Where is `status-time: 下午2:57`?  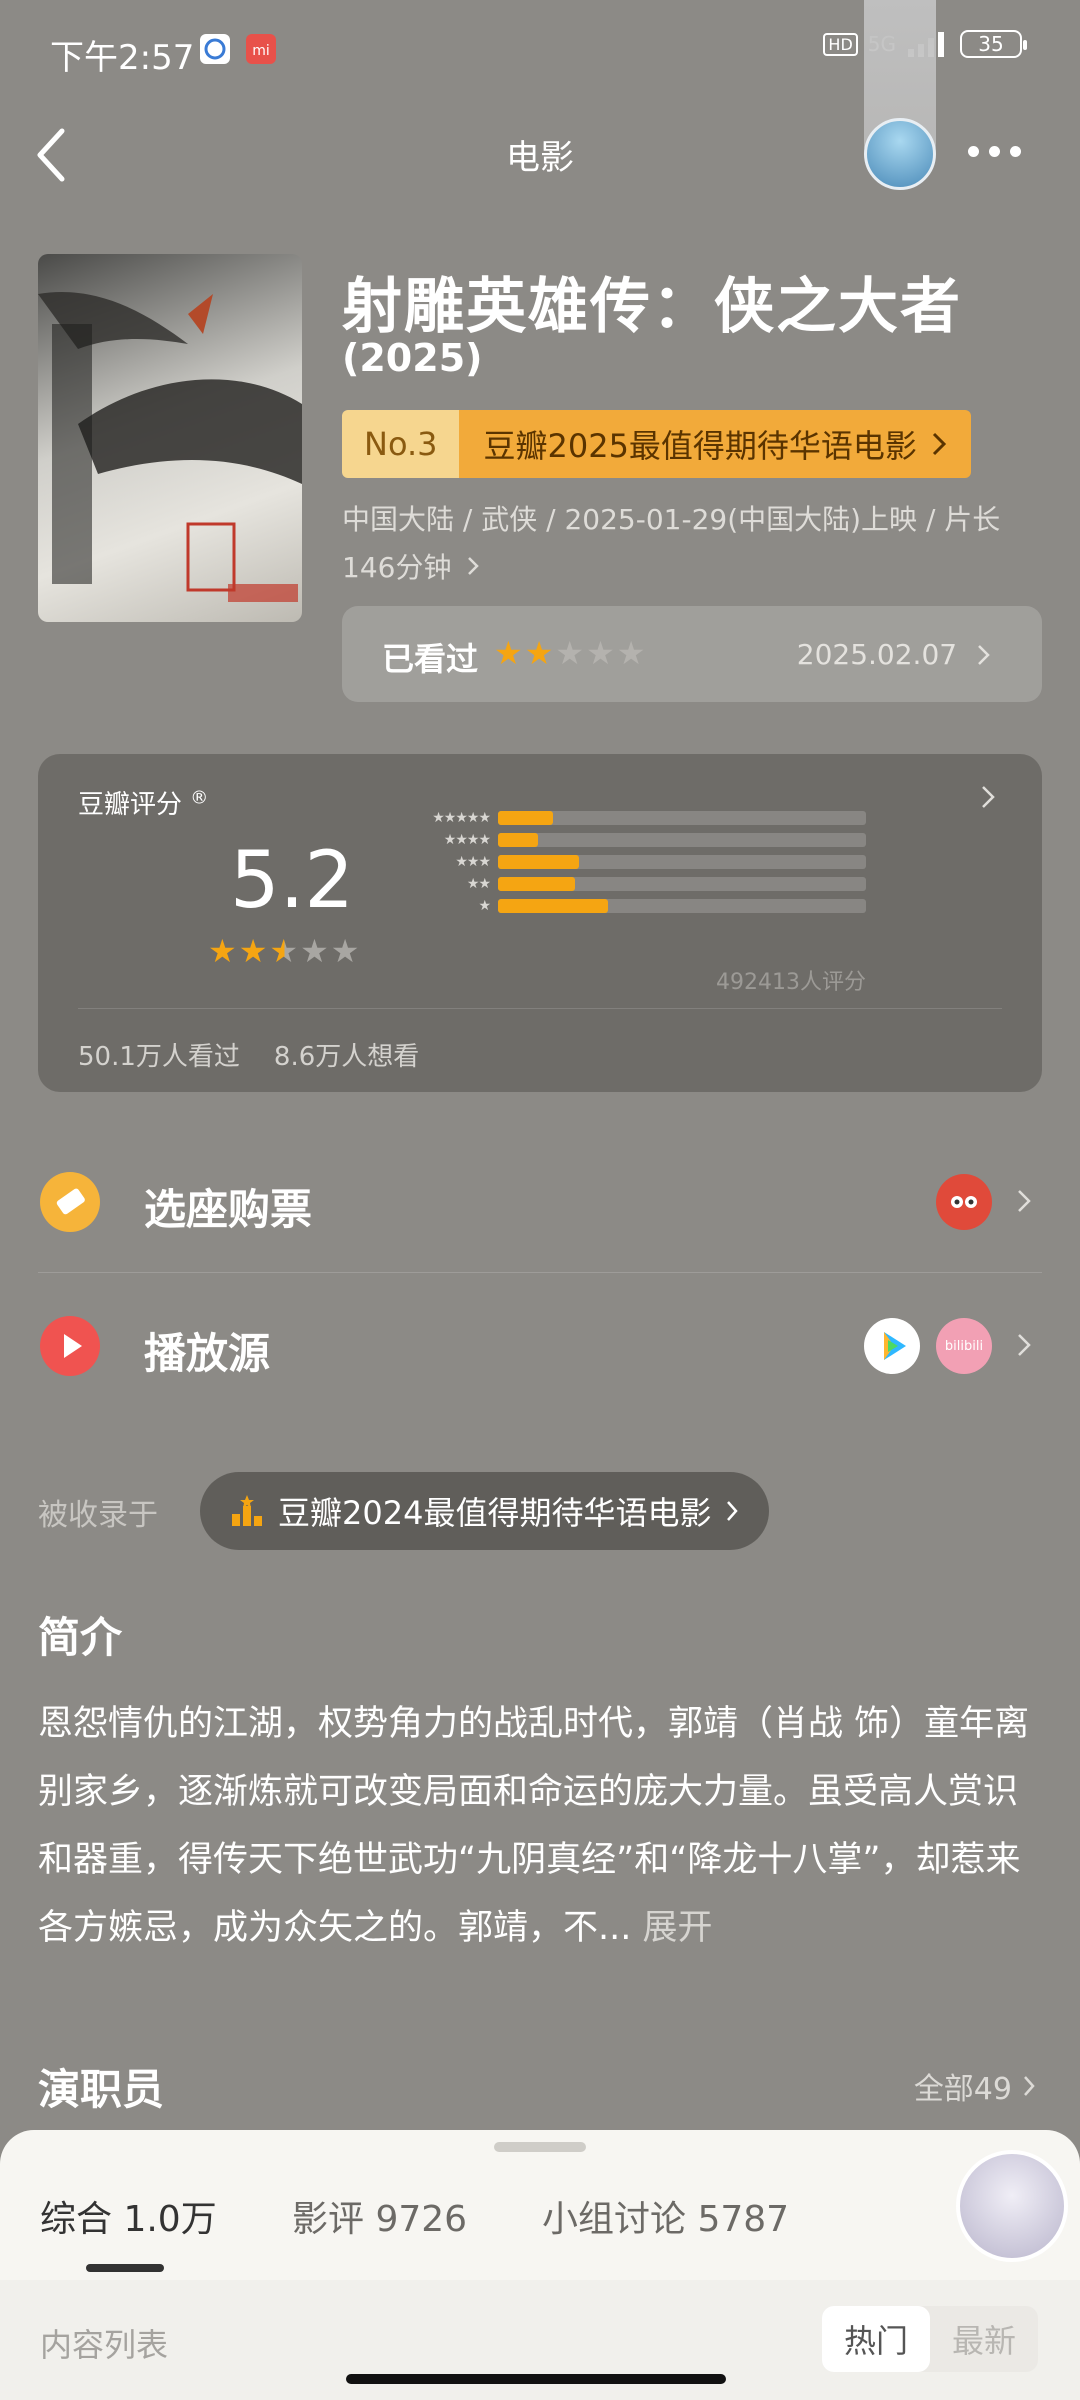
status-time: 下午2:57 is located at coordinates (122, 58).